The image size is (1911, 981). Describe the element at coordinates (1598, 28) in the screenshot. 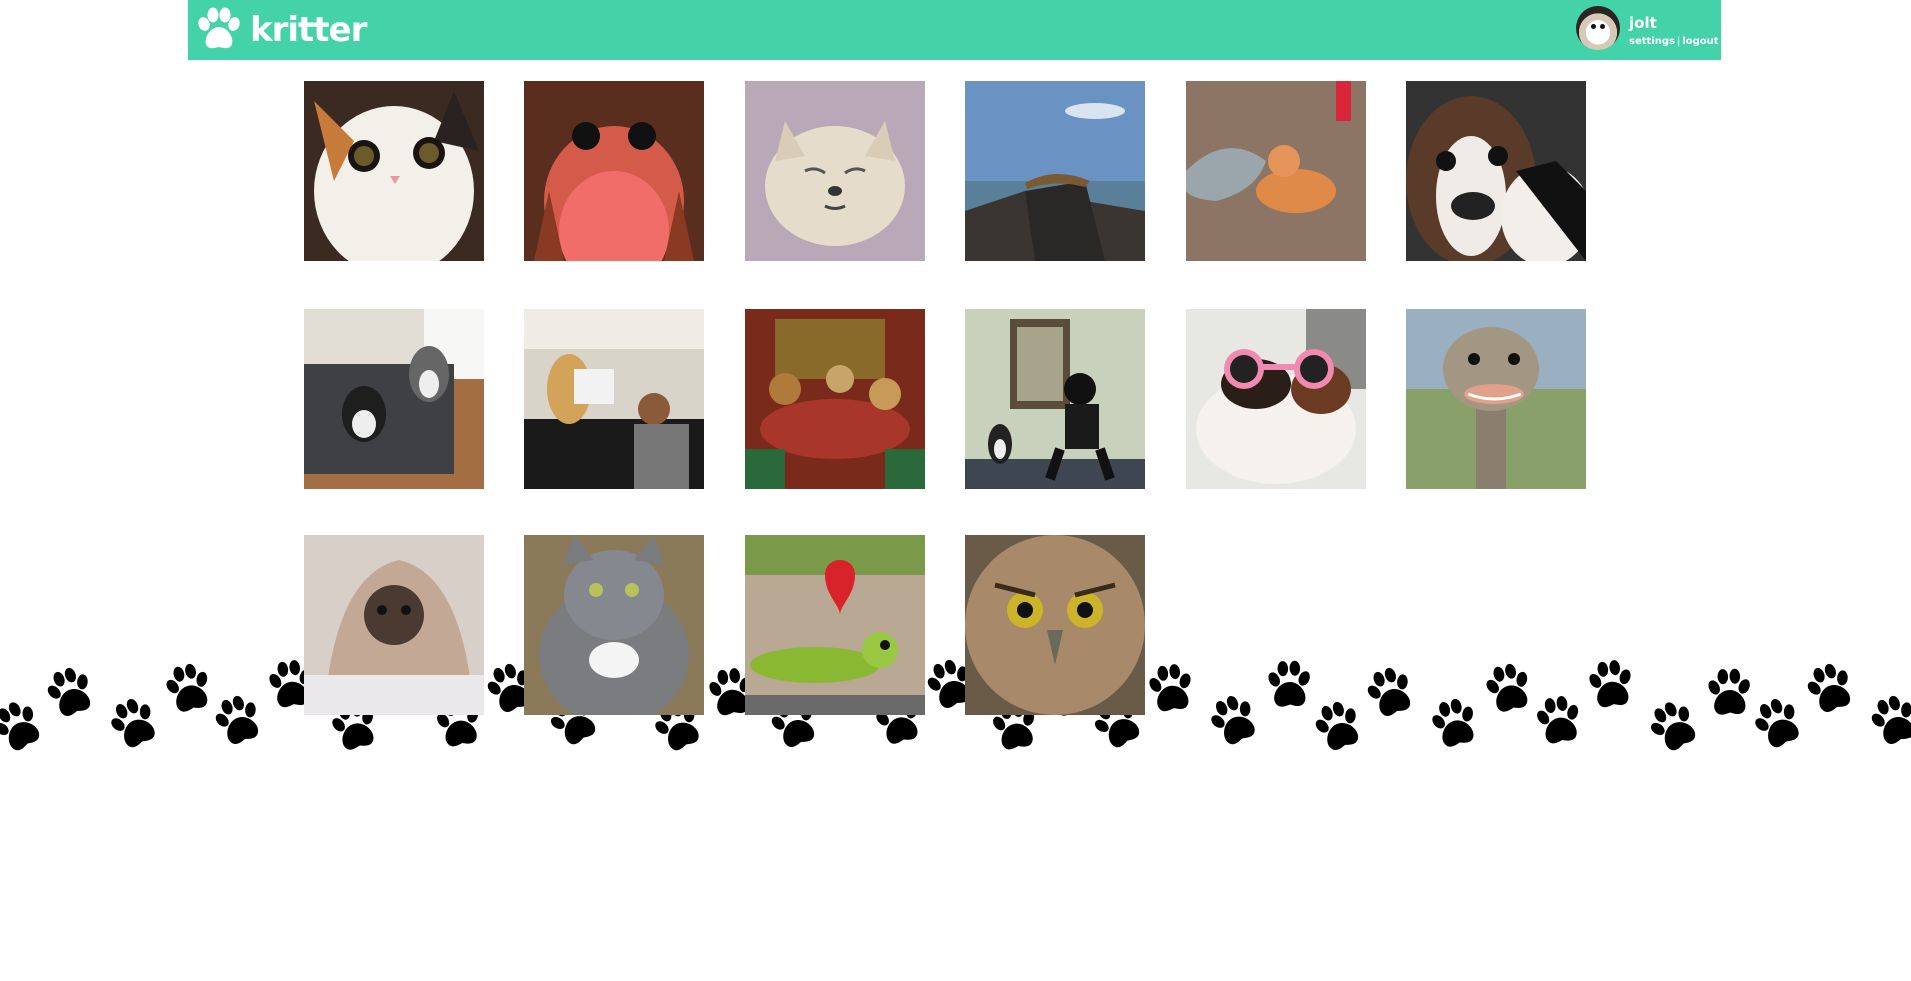

I see `user-avatar` at that location.